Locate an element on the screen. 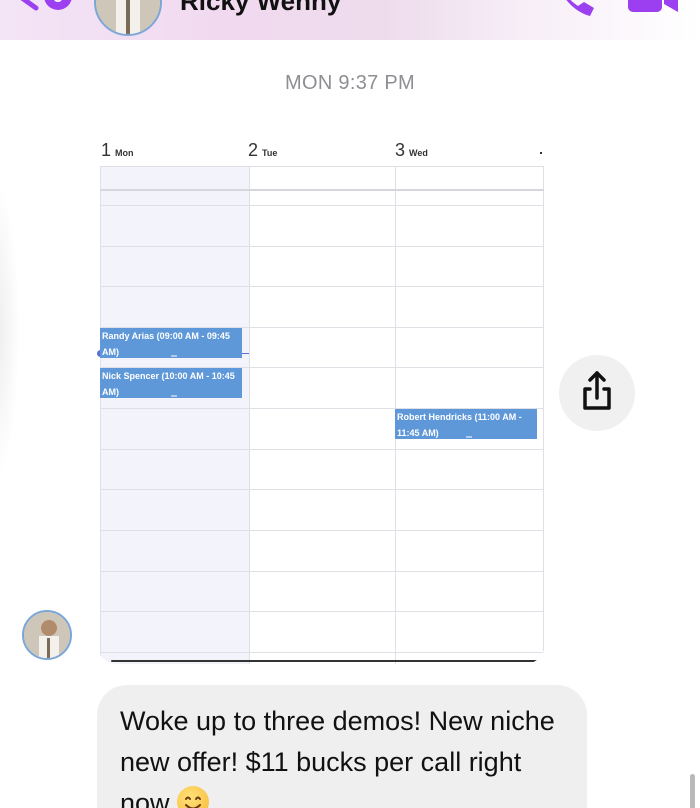 The width and height of the screenshot is (700, 808). smile-icon is located at coordinates (193, 802).